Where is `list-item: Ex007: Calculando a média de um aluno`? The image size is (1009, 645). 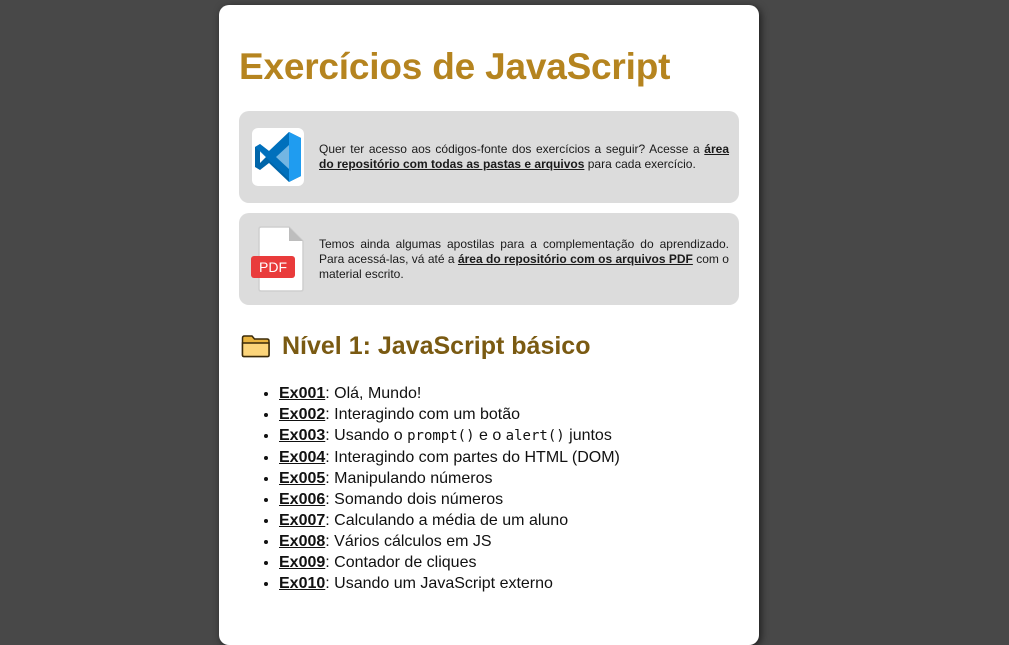
list-item: Ex007: Calculando a média de um aluno is located at coordinates (509, 520).